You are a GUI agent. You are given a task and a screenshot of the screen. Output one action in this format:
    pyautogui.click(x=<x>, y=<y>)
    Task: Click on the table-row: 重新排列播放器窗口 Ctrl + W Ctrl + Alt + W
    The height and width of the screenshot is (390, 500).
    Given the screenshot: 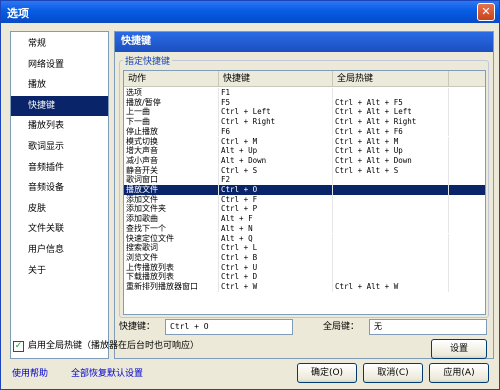 What is the action you would take?
    pyautogui.click(x=304, y=287)
    